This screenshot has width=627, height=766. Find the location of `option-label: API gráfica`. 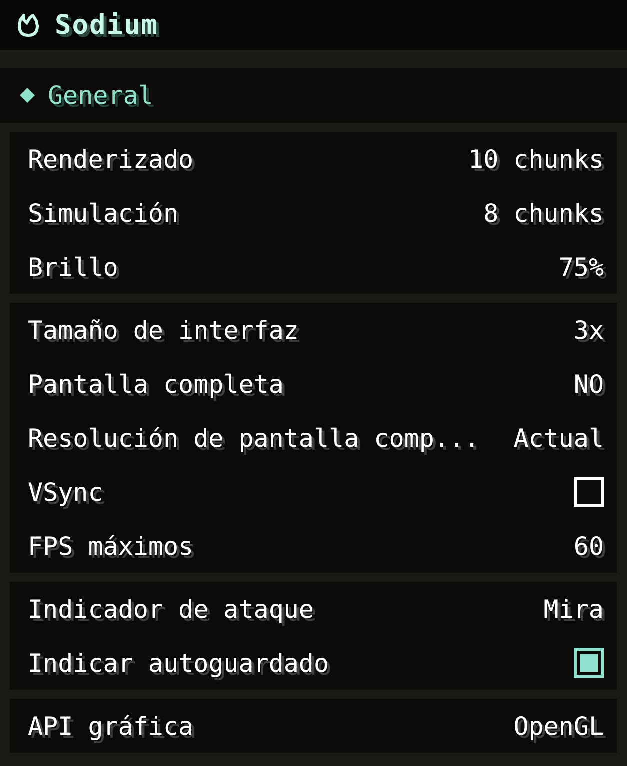

option-label: API gráfica is located at coordinates (111, 726).